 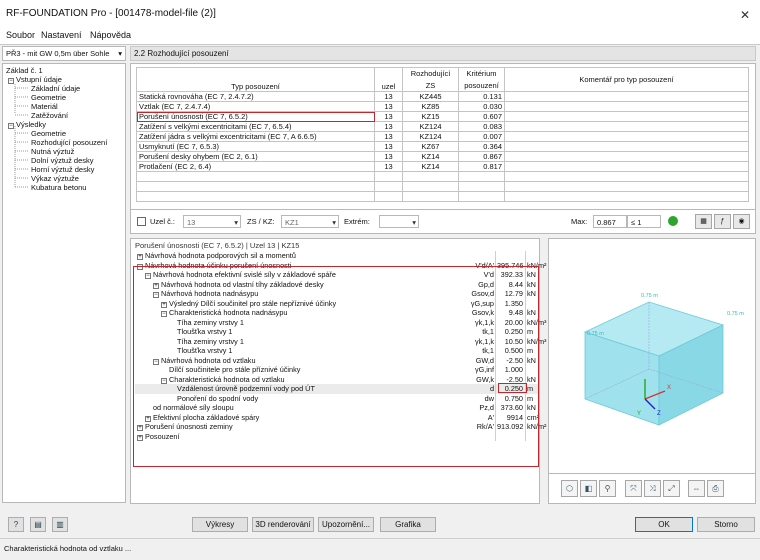 What do you see at coordinates (140, 257) in the screenshot?
I see `expand-icon: +` at bounding box center [140, 257].